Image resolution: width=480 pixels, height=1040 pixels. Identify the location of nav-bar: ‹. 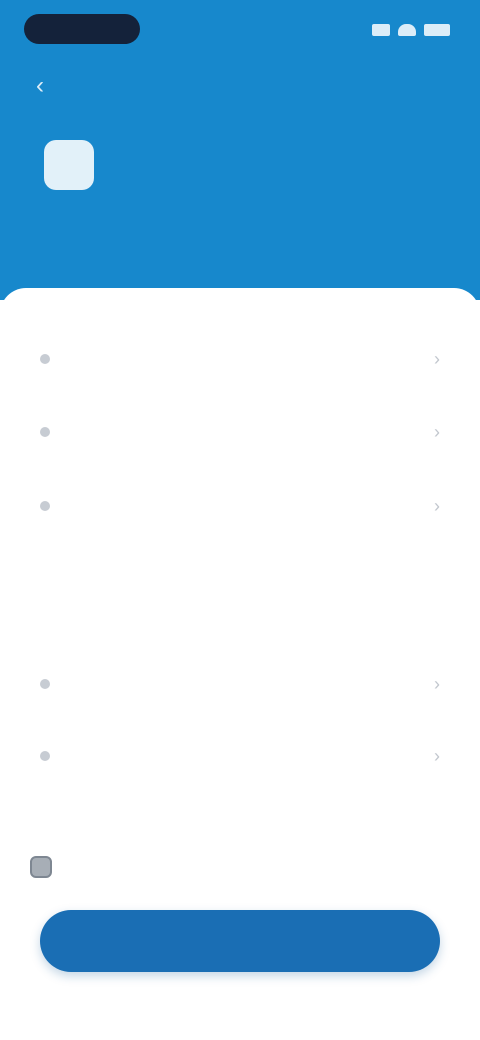
(240, 86).